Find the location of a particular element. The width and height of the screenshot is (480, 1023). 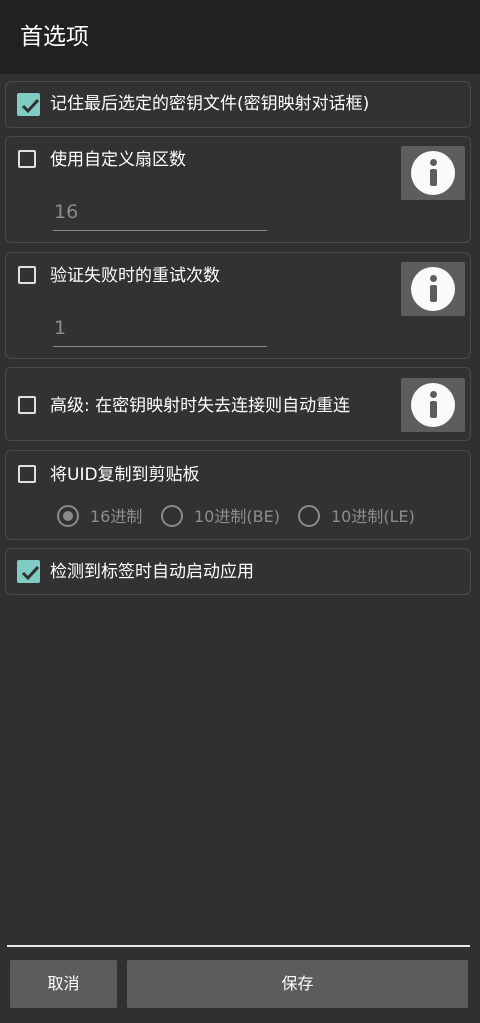

autostart-label: 检测到标签时自动启动应用 is located at coordinates (152, 572).